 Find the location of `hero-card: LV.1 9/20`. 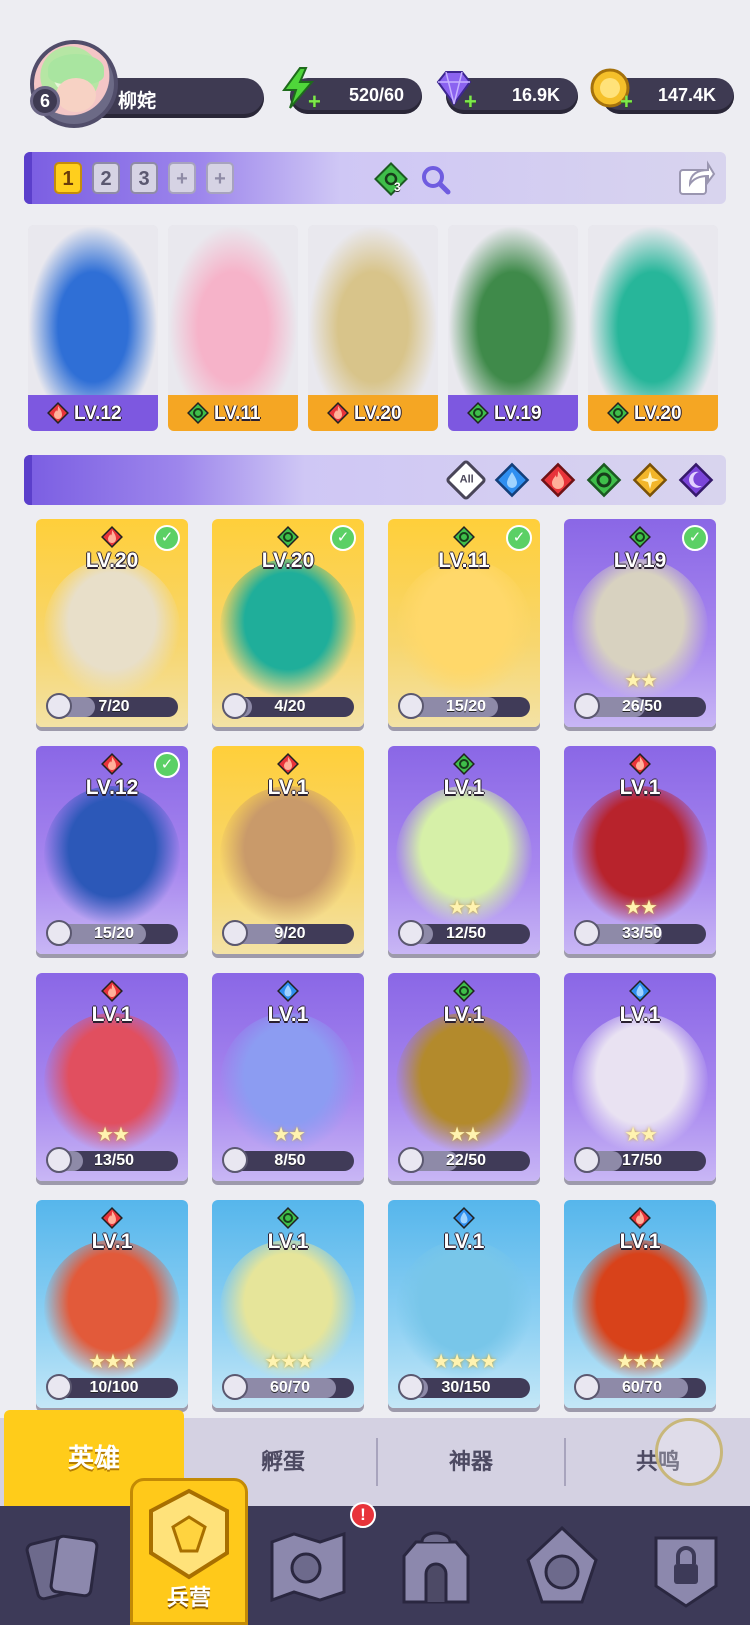

hero-card: LV.1 9/20 is located at coordinates (288, 850).